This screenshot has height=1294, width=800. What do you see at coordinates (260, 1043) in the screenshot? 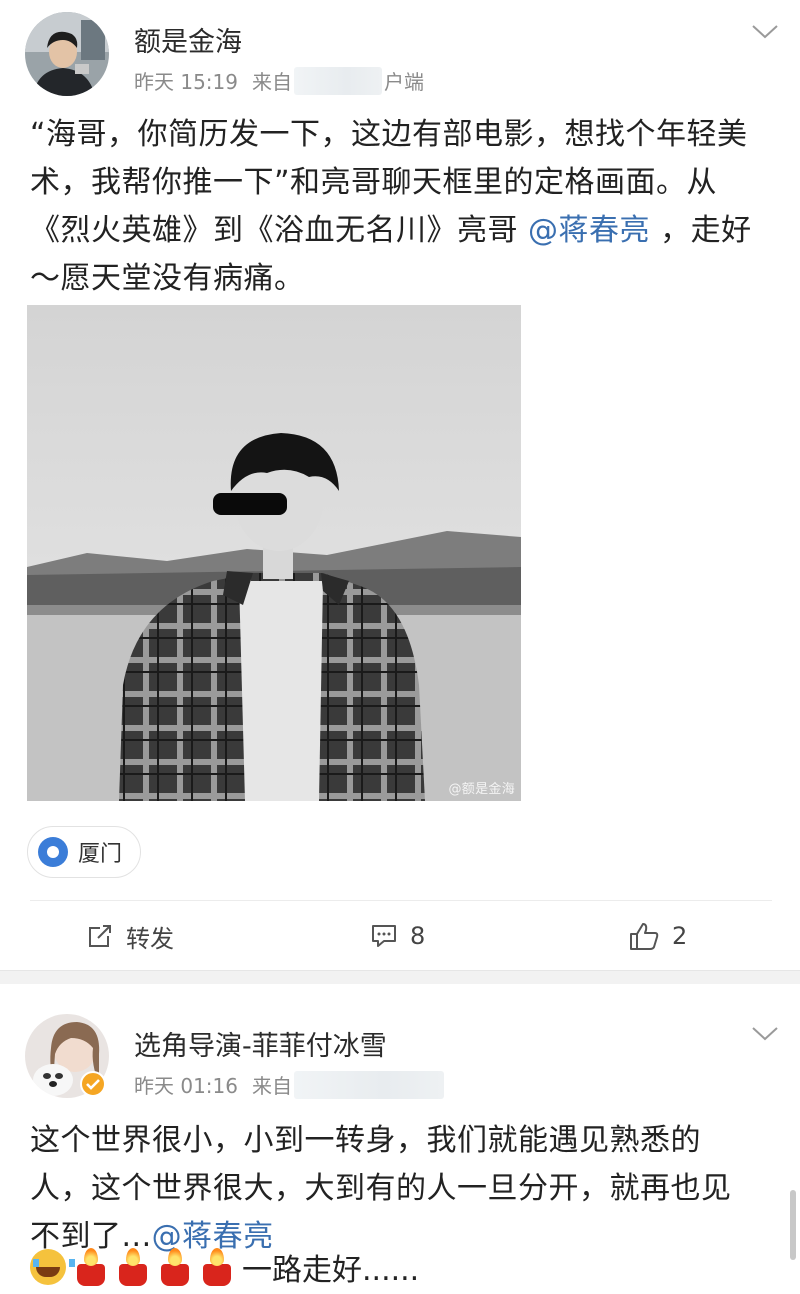
I see `username: 选角导演-菲菲付冰雪` at bounding box center [260, 1043].